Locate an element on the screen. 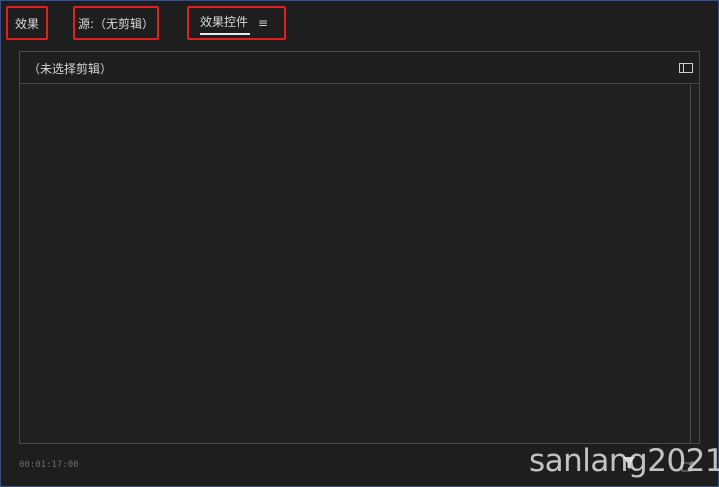 Image resolution: width=719 pixels, height=487 pixels. active-tab-underline is located at coordinates (225, 34).